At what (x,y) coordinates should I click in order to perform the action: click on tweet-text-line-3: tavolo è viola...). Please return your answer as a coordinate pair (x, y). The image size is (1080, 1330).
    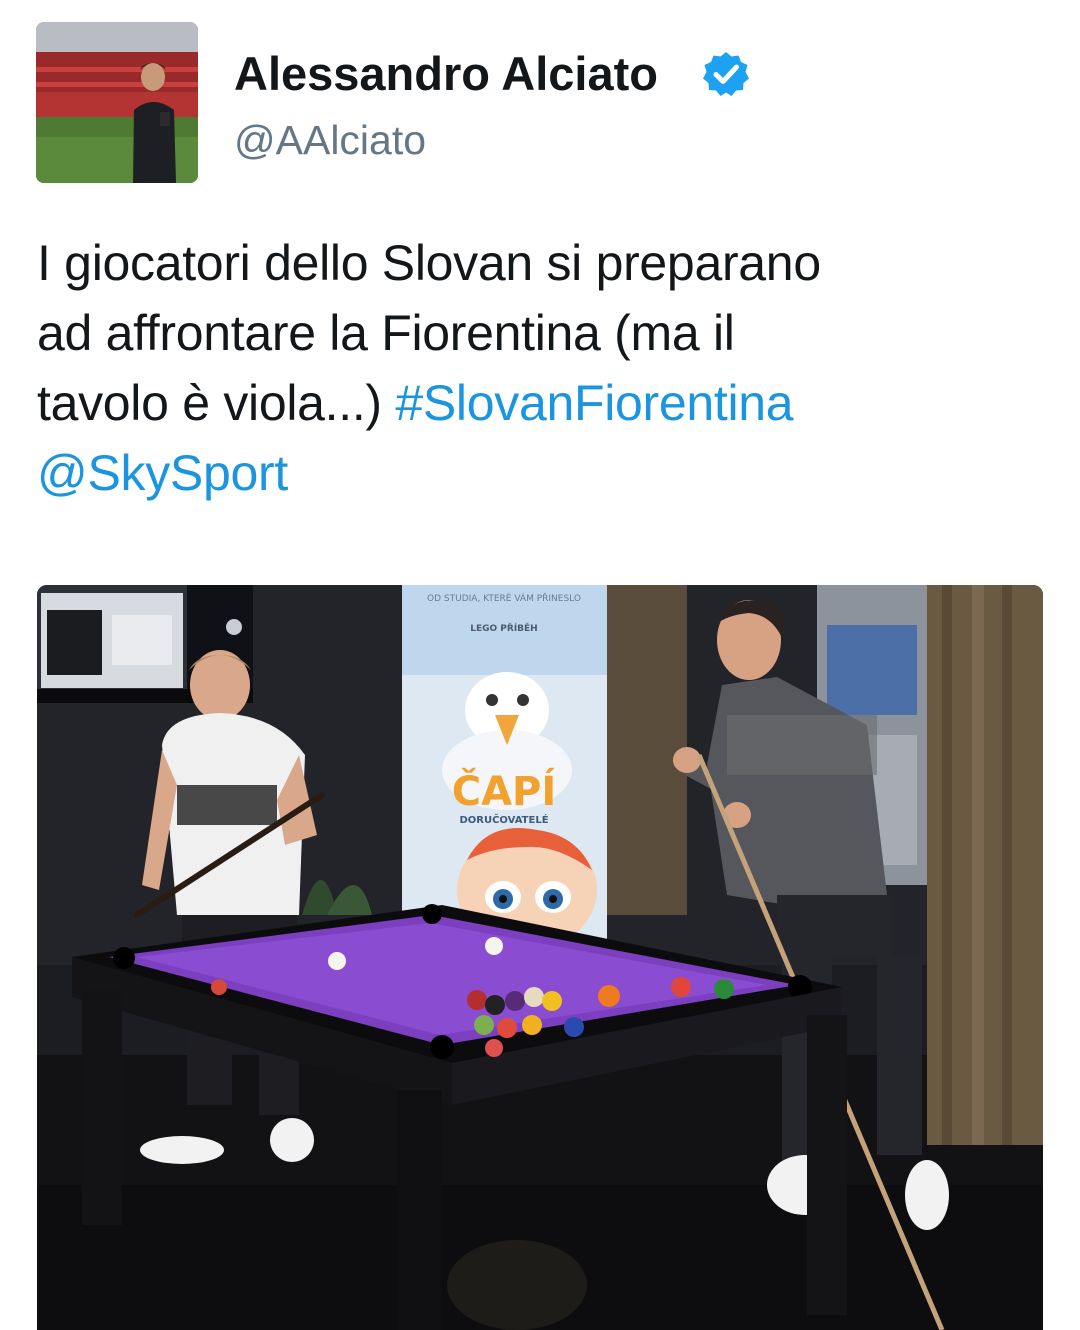
    Looking at the image, I should click on (209, 403).